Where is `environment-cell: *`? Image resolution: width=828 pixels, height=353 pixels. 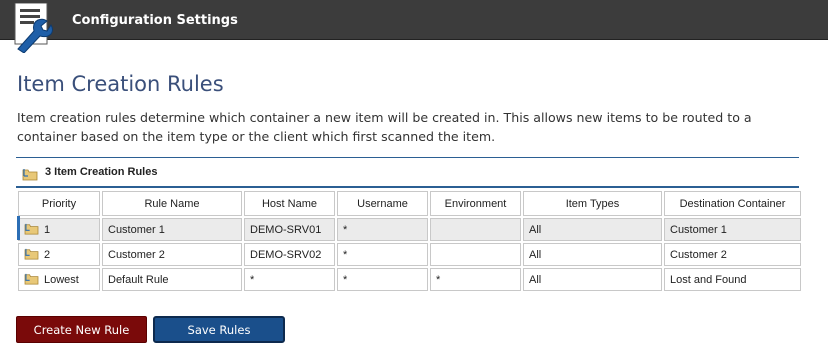 environment-cell: * is located at coordinates (475, 279).